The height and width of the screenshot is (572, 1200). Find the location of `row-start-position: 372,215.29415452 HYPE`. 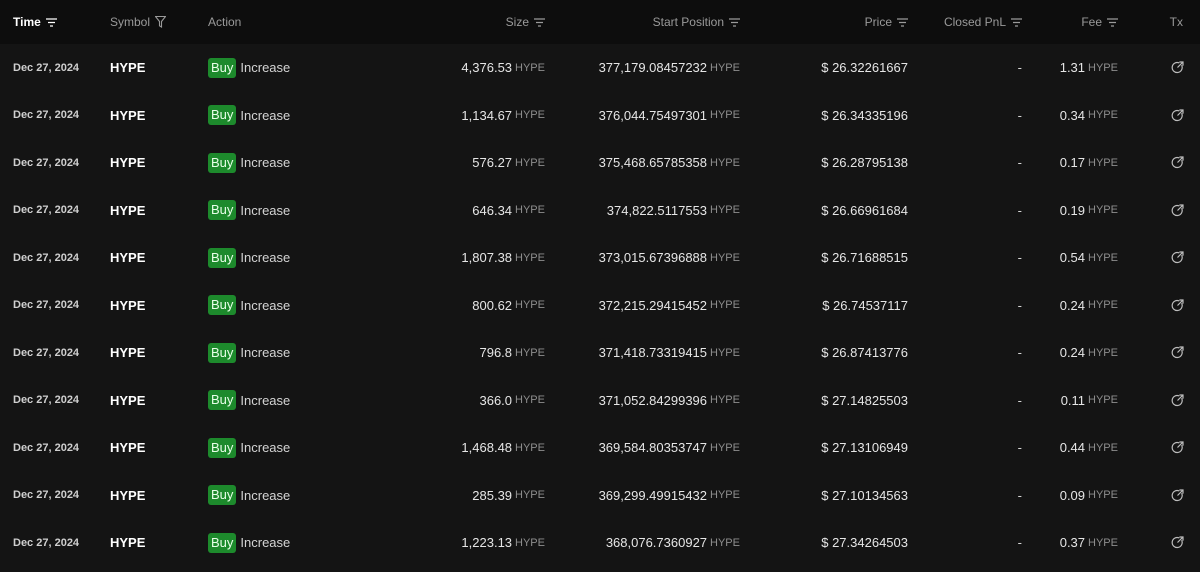

row-start-position: 372,215.29415452 HYPE is located at coordinates (669, 306).